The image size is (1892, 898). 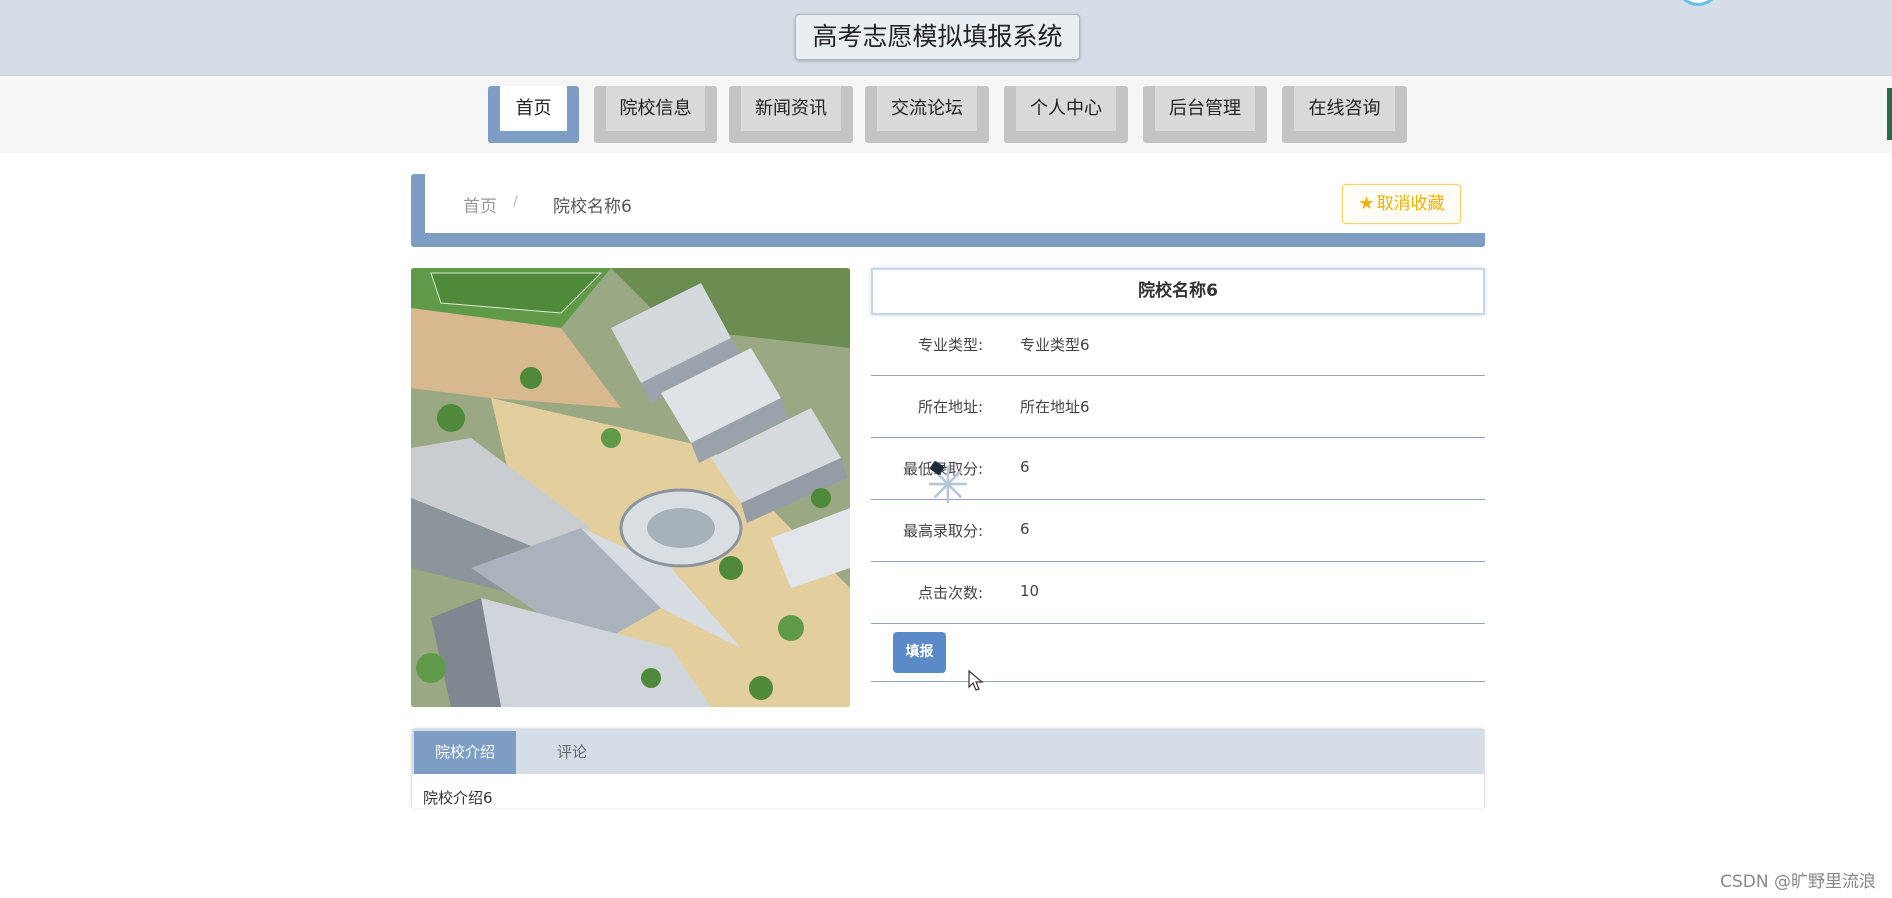 I want to click on field-row-click-count: 点击次数: 10, so click(x=1178, y=593).